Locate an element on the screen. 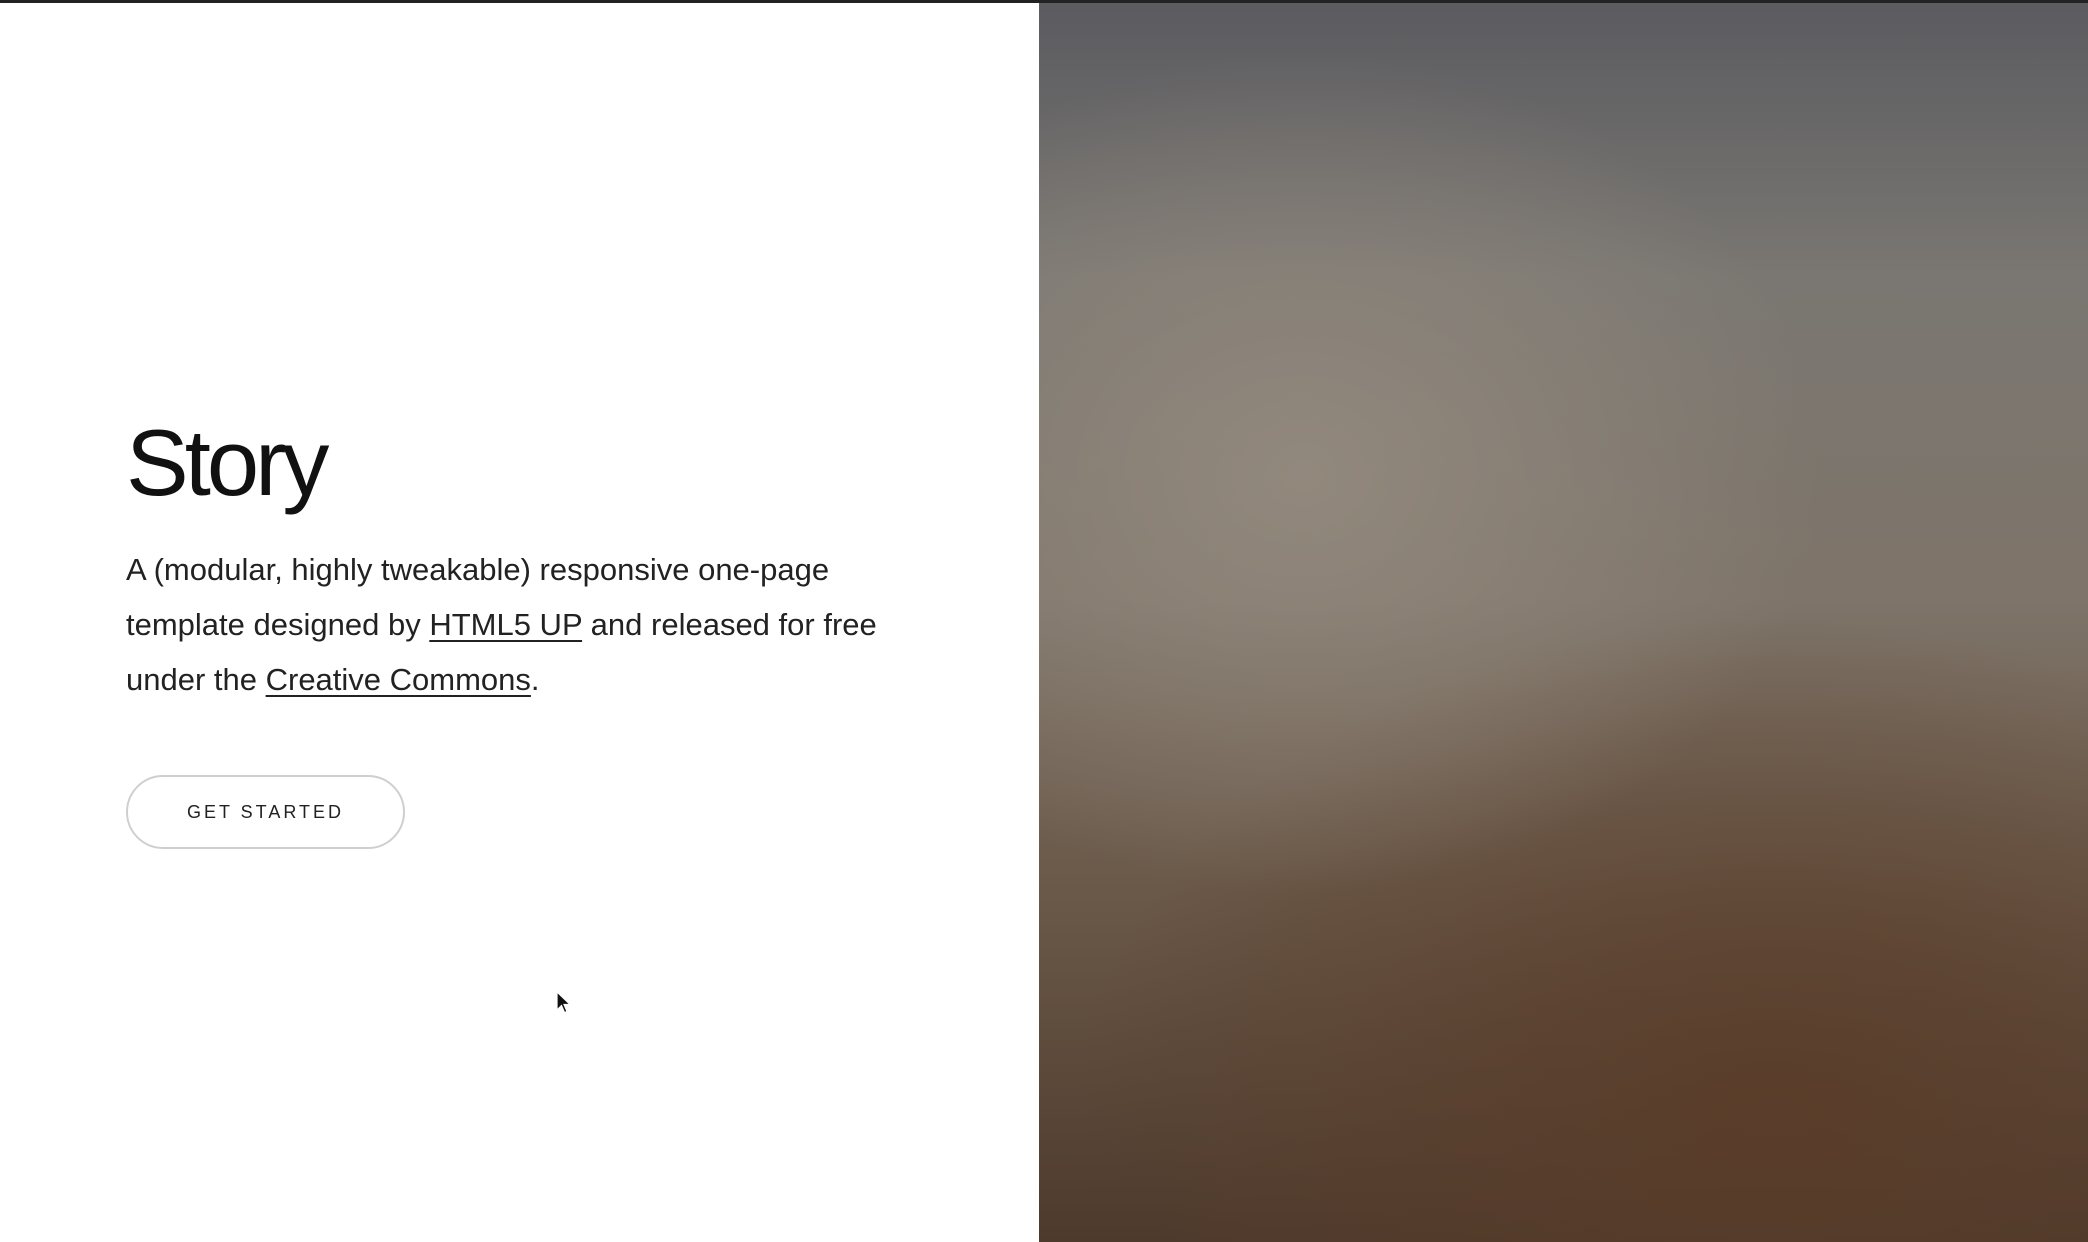 This screenshot has height=1242, width=2088. page-title: Story is located at coordinates (227, 462).